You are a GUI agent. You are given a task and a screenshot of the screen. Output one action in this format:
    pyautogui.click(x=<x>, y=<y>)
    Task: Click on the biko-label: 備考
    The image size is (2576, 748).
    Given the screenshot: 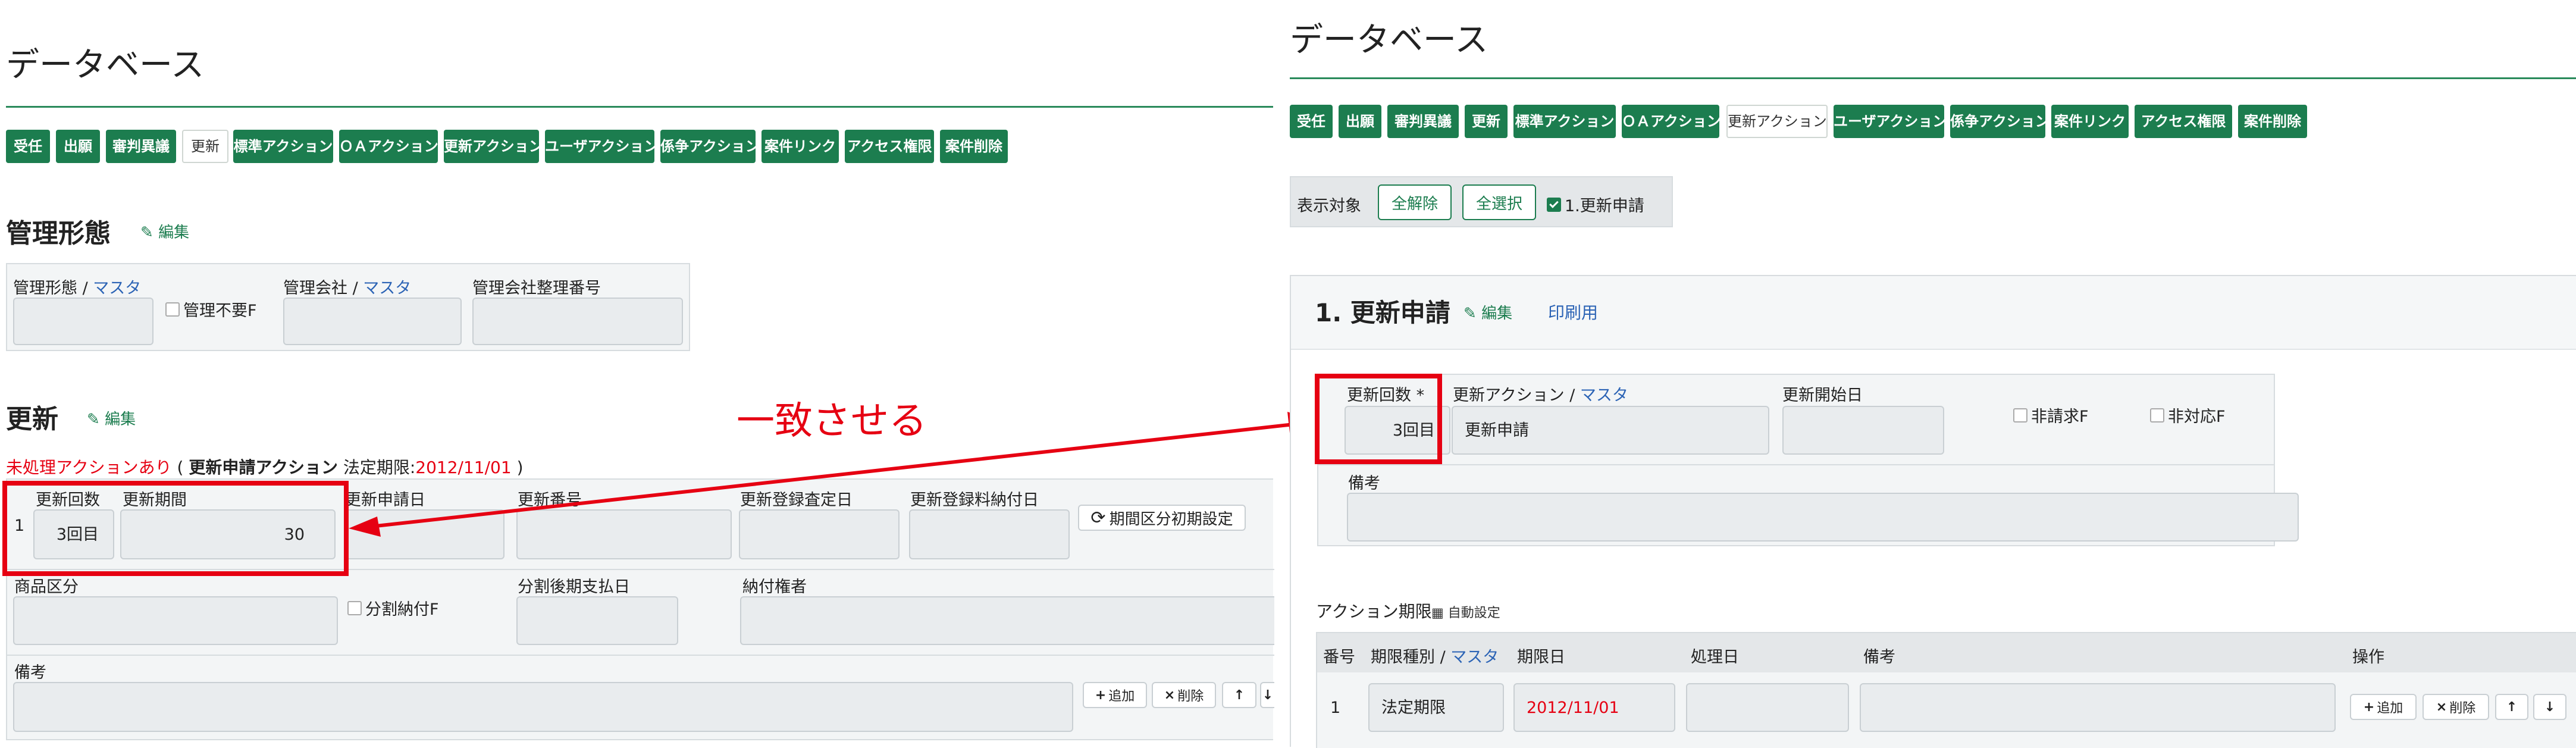 What is the action you would take?
    pyautogui.click(x=1364, y=483)
    